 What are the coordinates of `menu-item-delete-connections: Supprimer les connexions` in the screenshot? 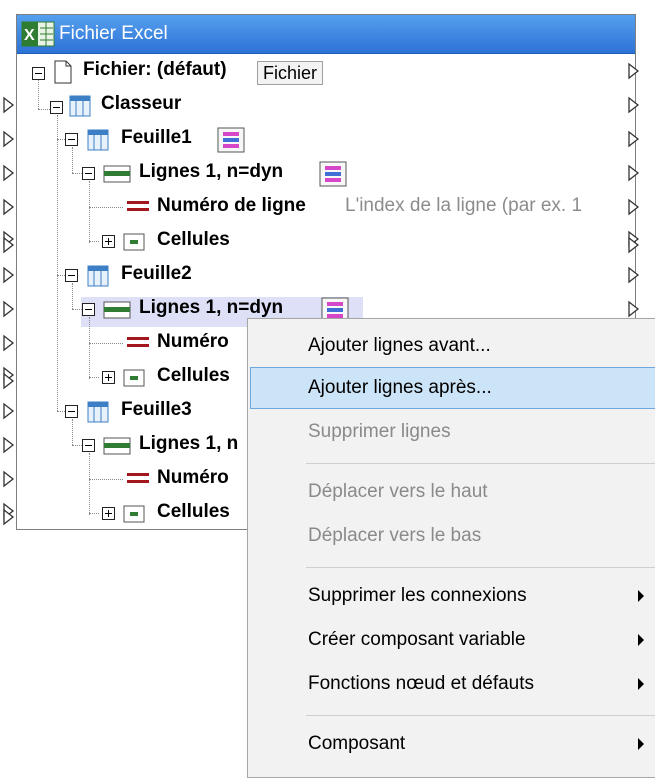 It's located at (452, 596).